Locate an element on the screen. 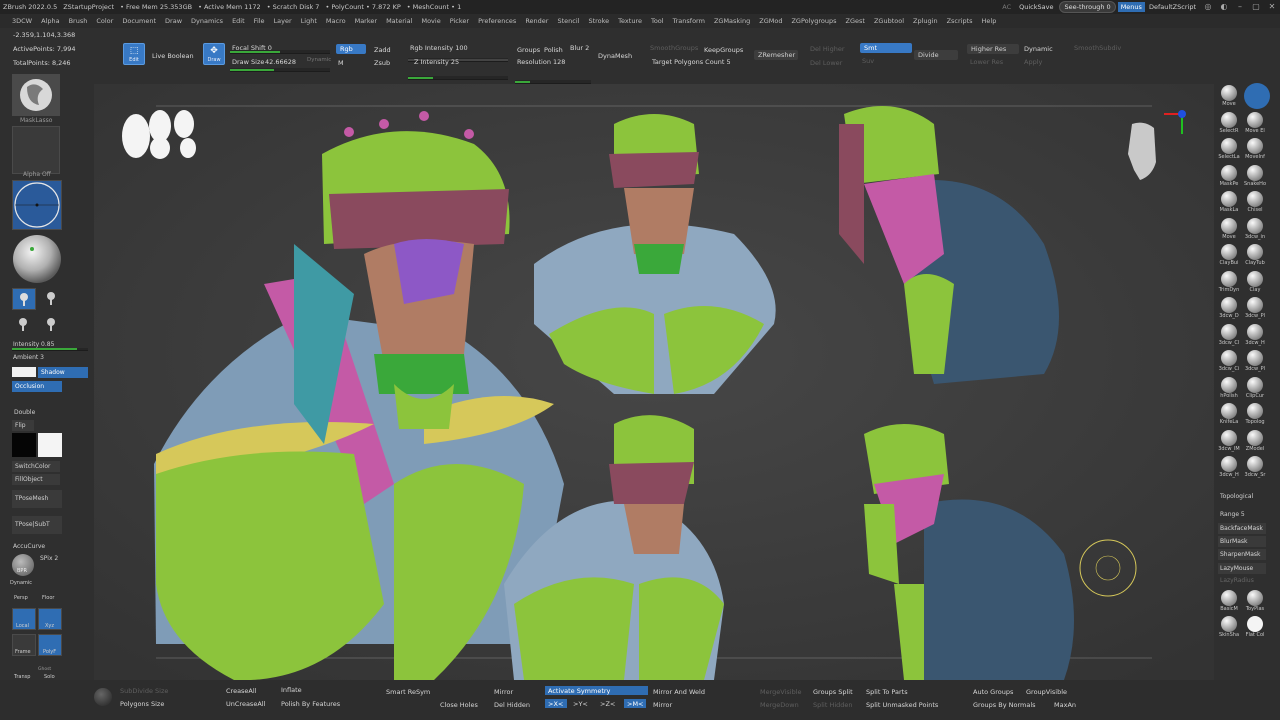 Image resolution: width=1280 pixels, height=720 pixels. target-polygons-slider: Target Polygons Count 5 is located at coordinates (691, 62).